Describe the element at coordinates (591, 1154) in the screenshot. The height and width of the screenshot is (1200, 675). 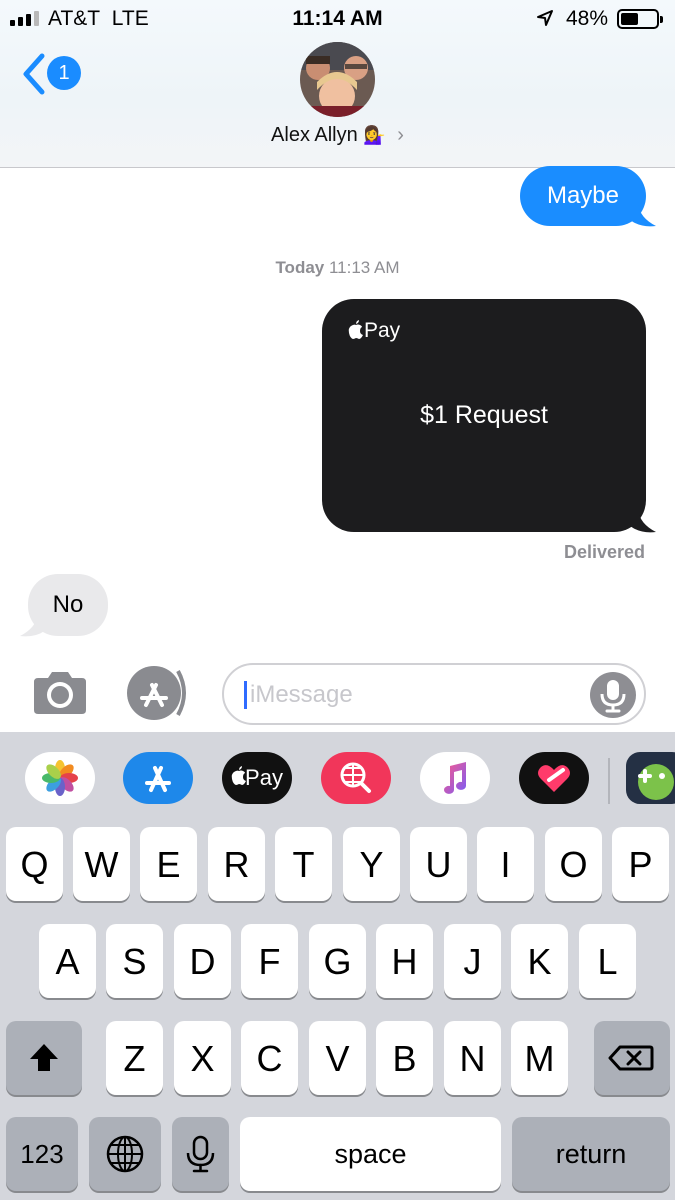
I see `return-key: return` at that location.